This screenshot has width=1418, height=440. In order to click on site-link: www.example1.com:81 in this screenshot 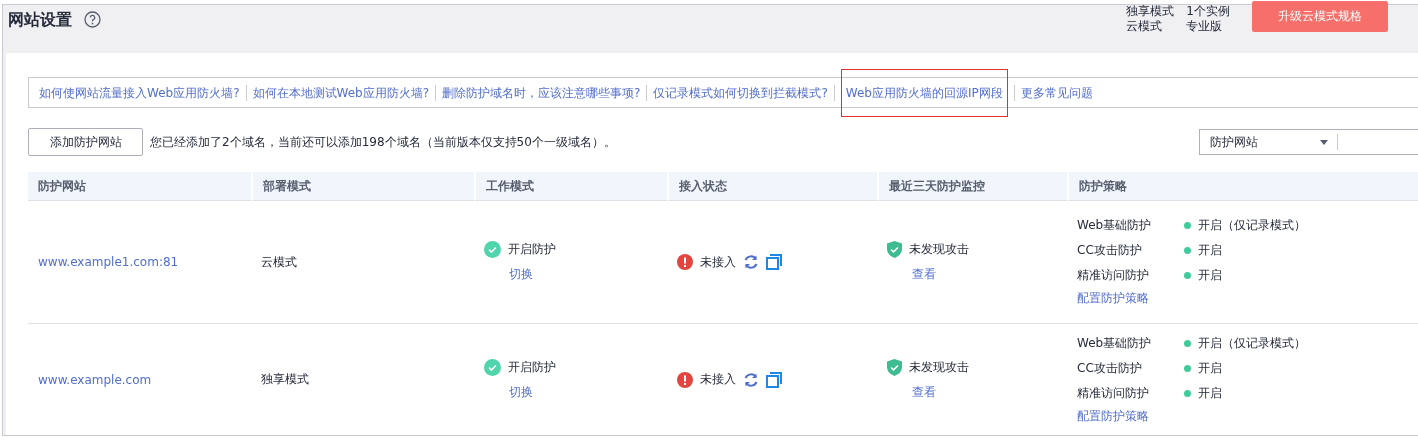, I will do `click(108, 262)`.